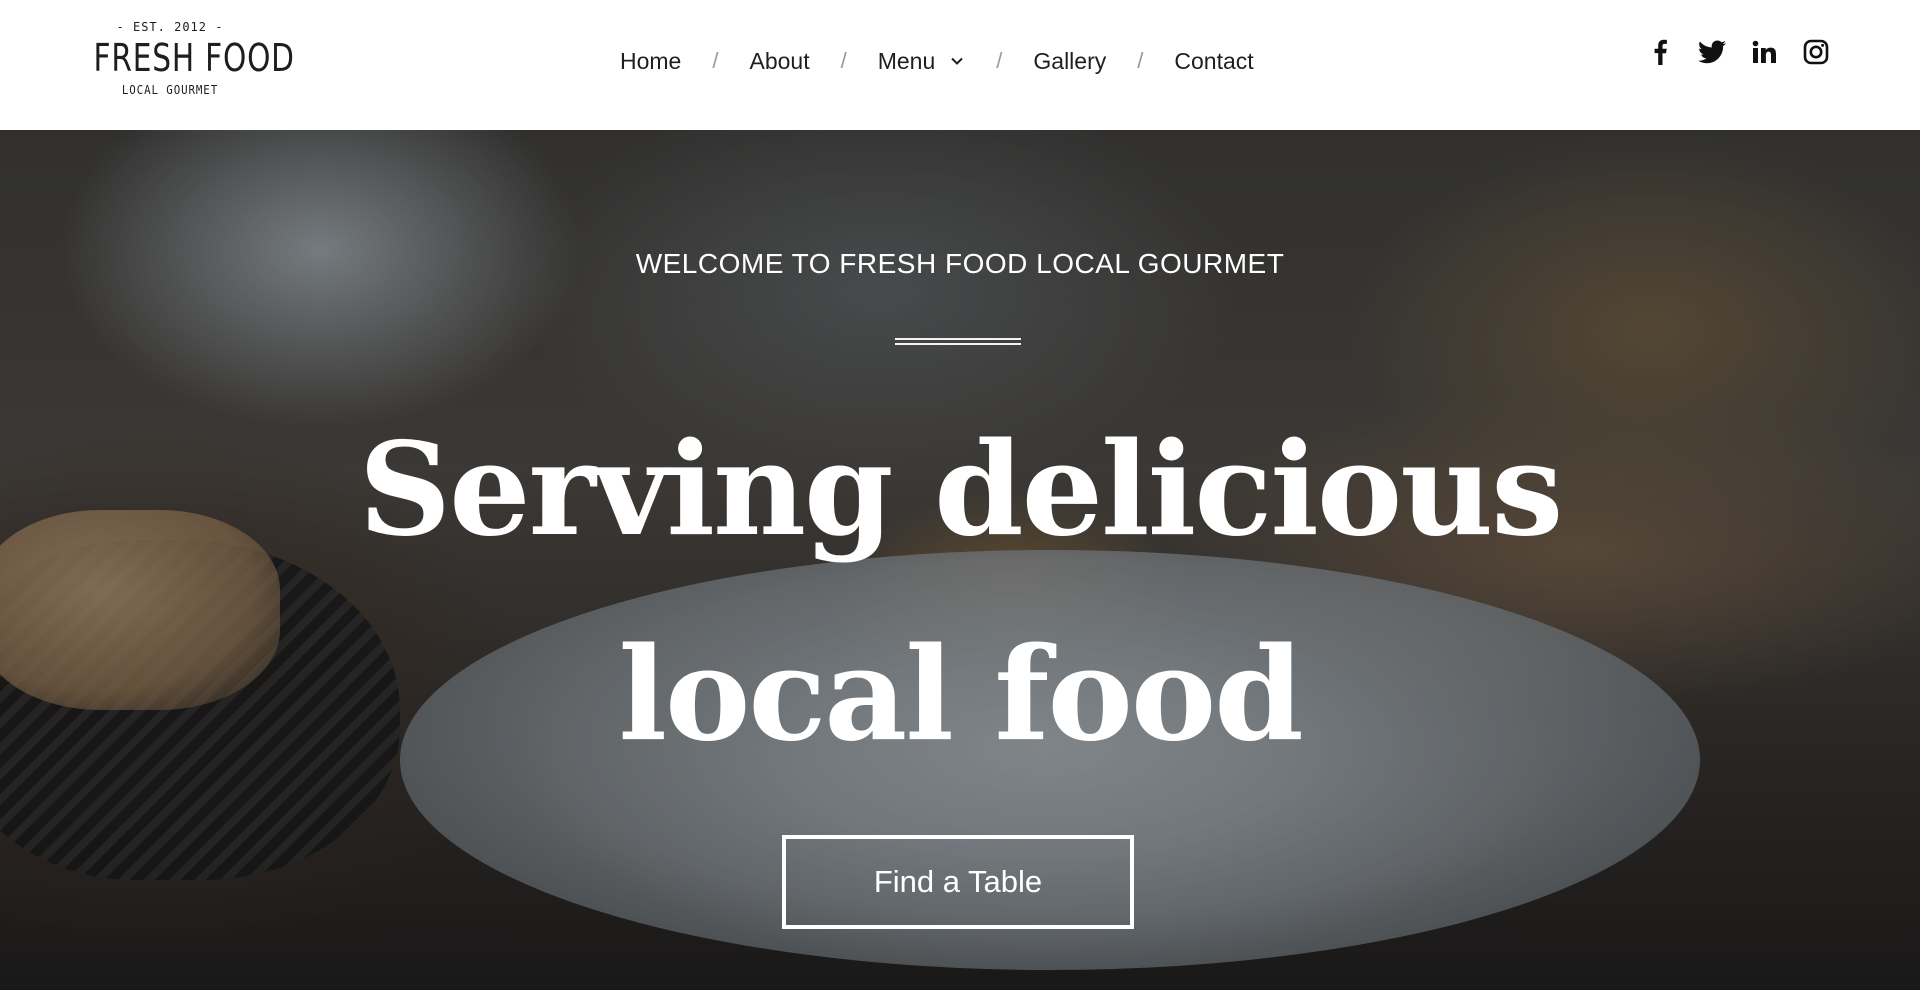 The height and width of the screenshot is (990, 1920). Describe the element at coordinates (1660, 52) in the screenshot. I see `facebook-icon` at that location.